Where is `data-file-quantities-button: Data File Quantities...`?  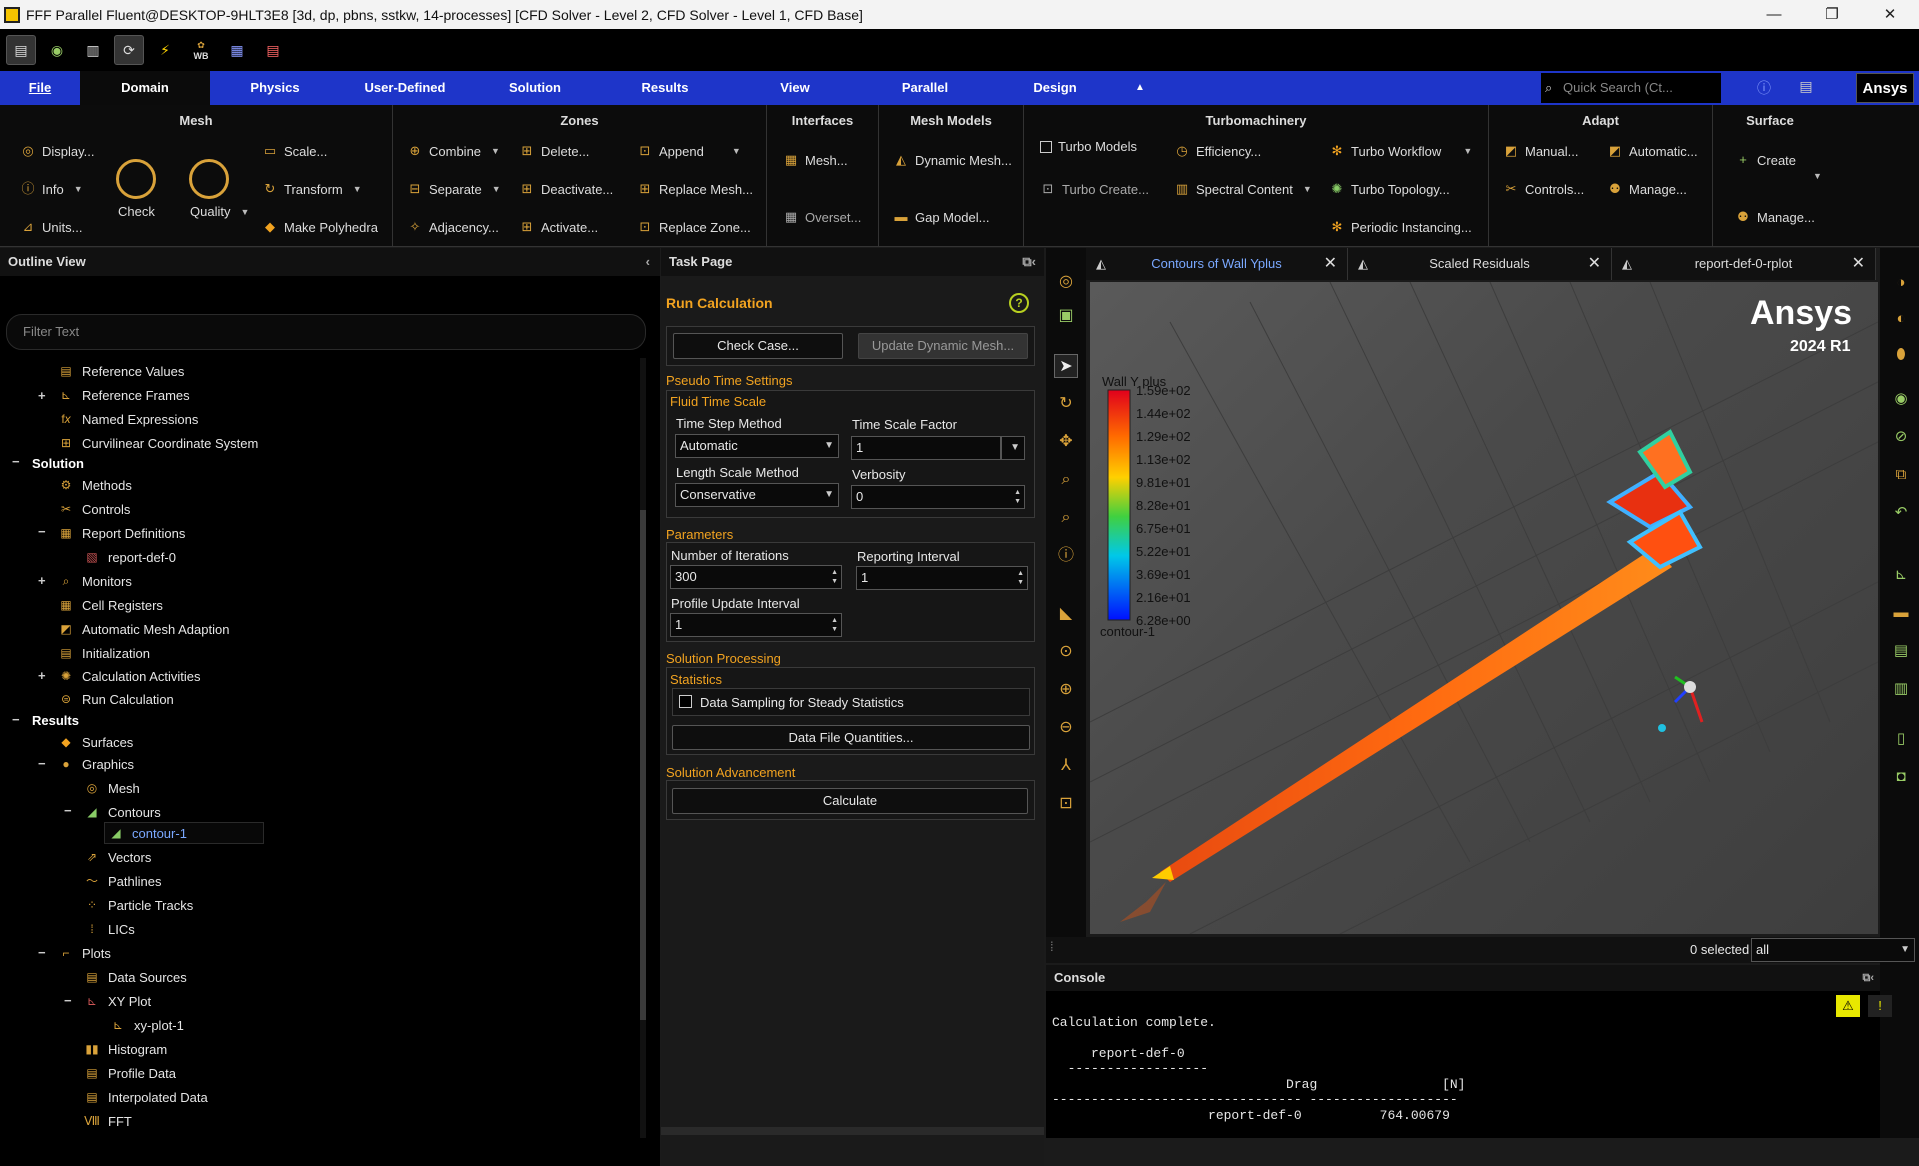
data-file-quantities-button: Data File Quantities... is located at coordinates (851, 737).